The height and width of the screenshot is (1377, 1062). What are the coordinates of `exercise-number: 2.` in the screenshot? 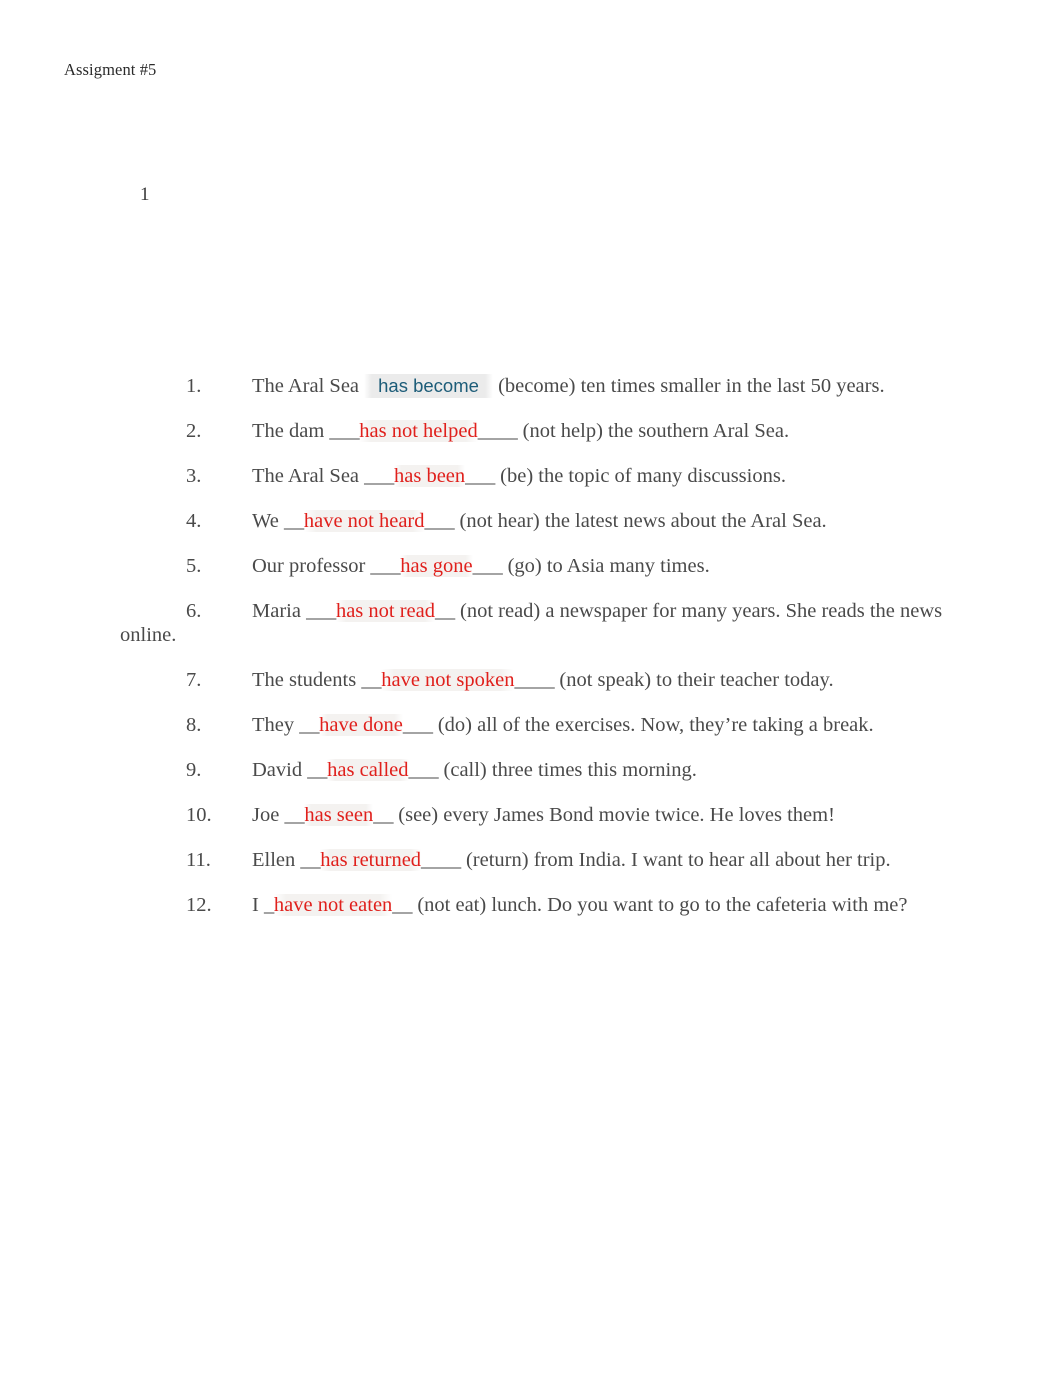 It's located at (194, 431).